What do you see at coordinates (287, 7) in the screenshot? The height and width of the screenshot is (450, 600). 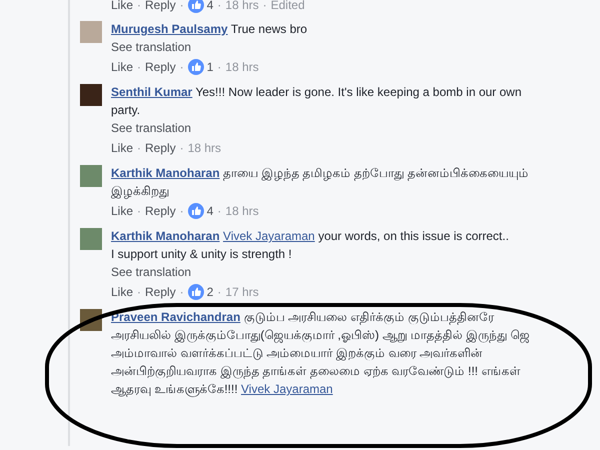 I see `edited-label: Edited` at bounding box center [287, 7].